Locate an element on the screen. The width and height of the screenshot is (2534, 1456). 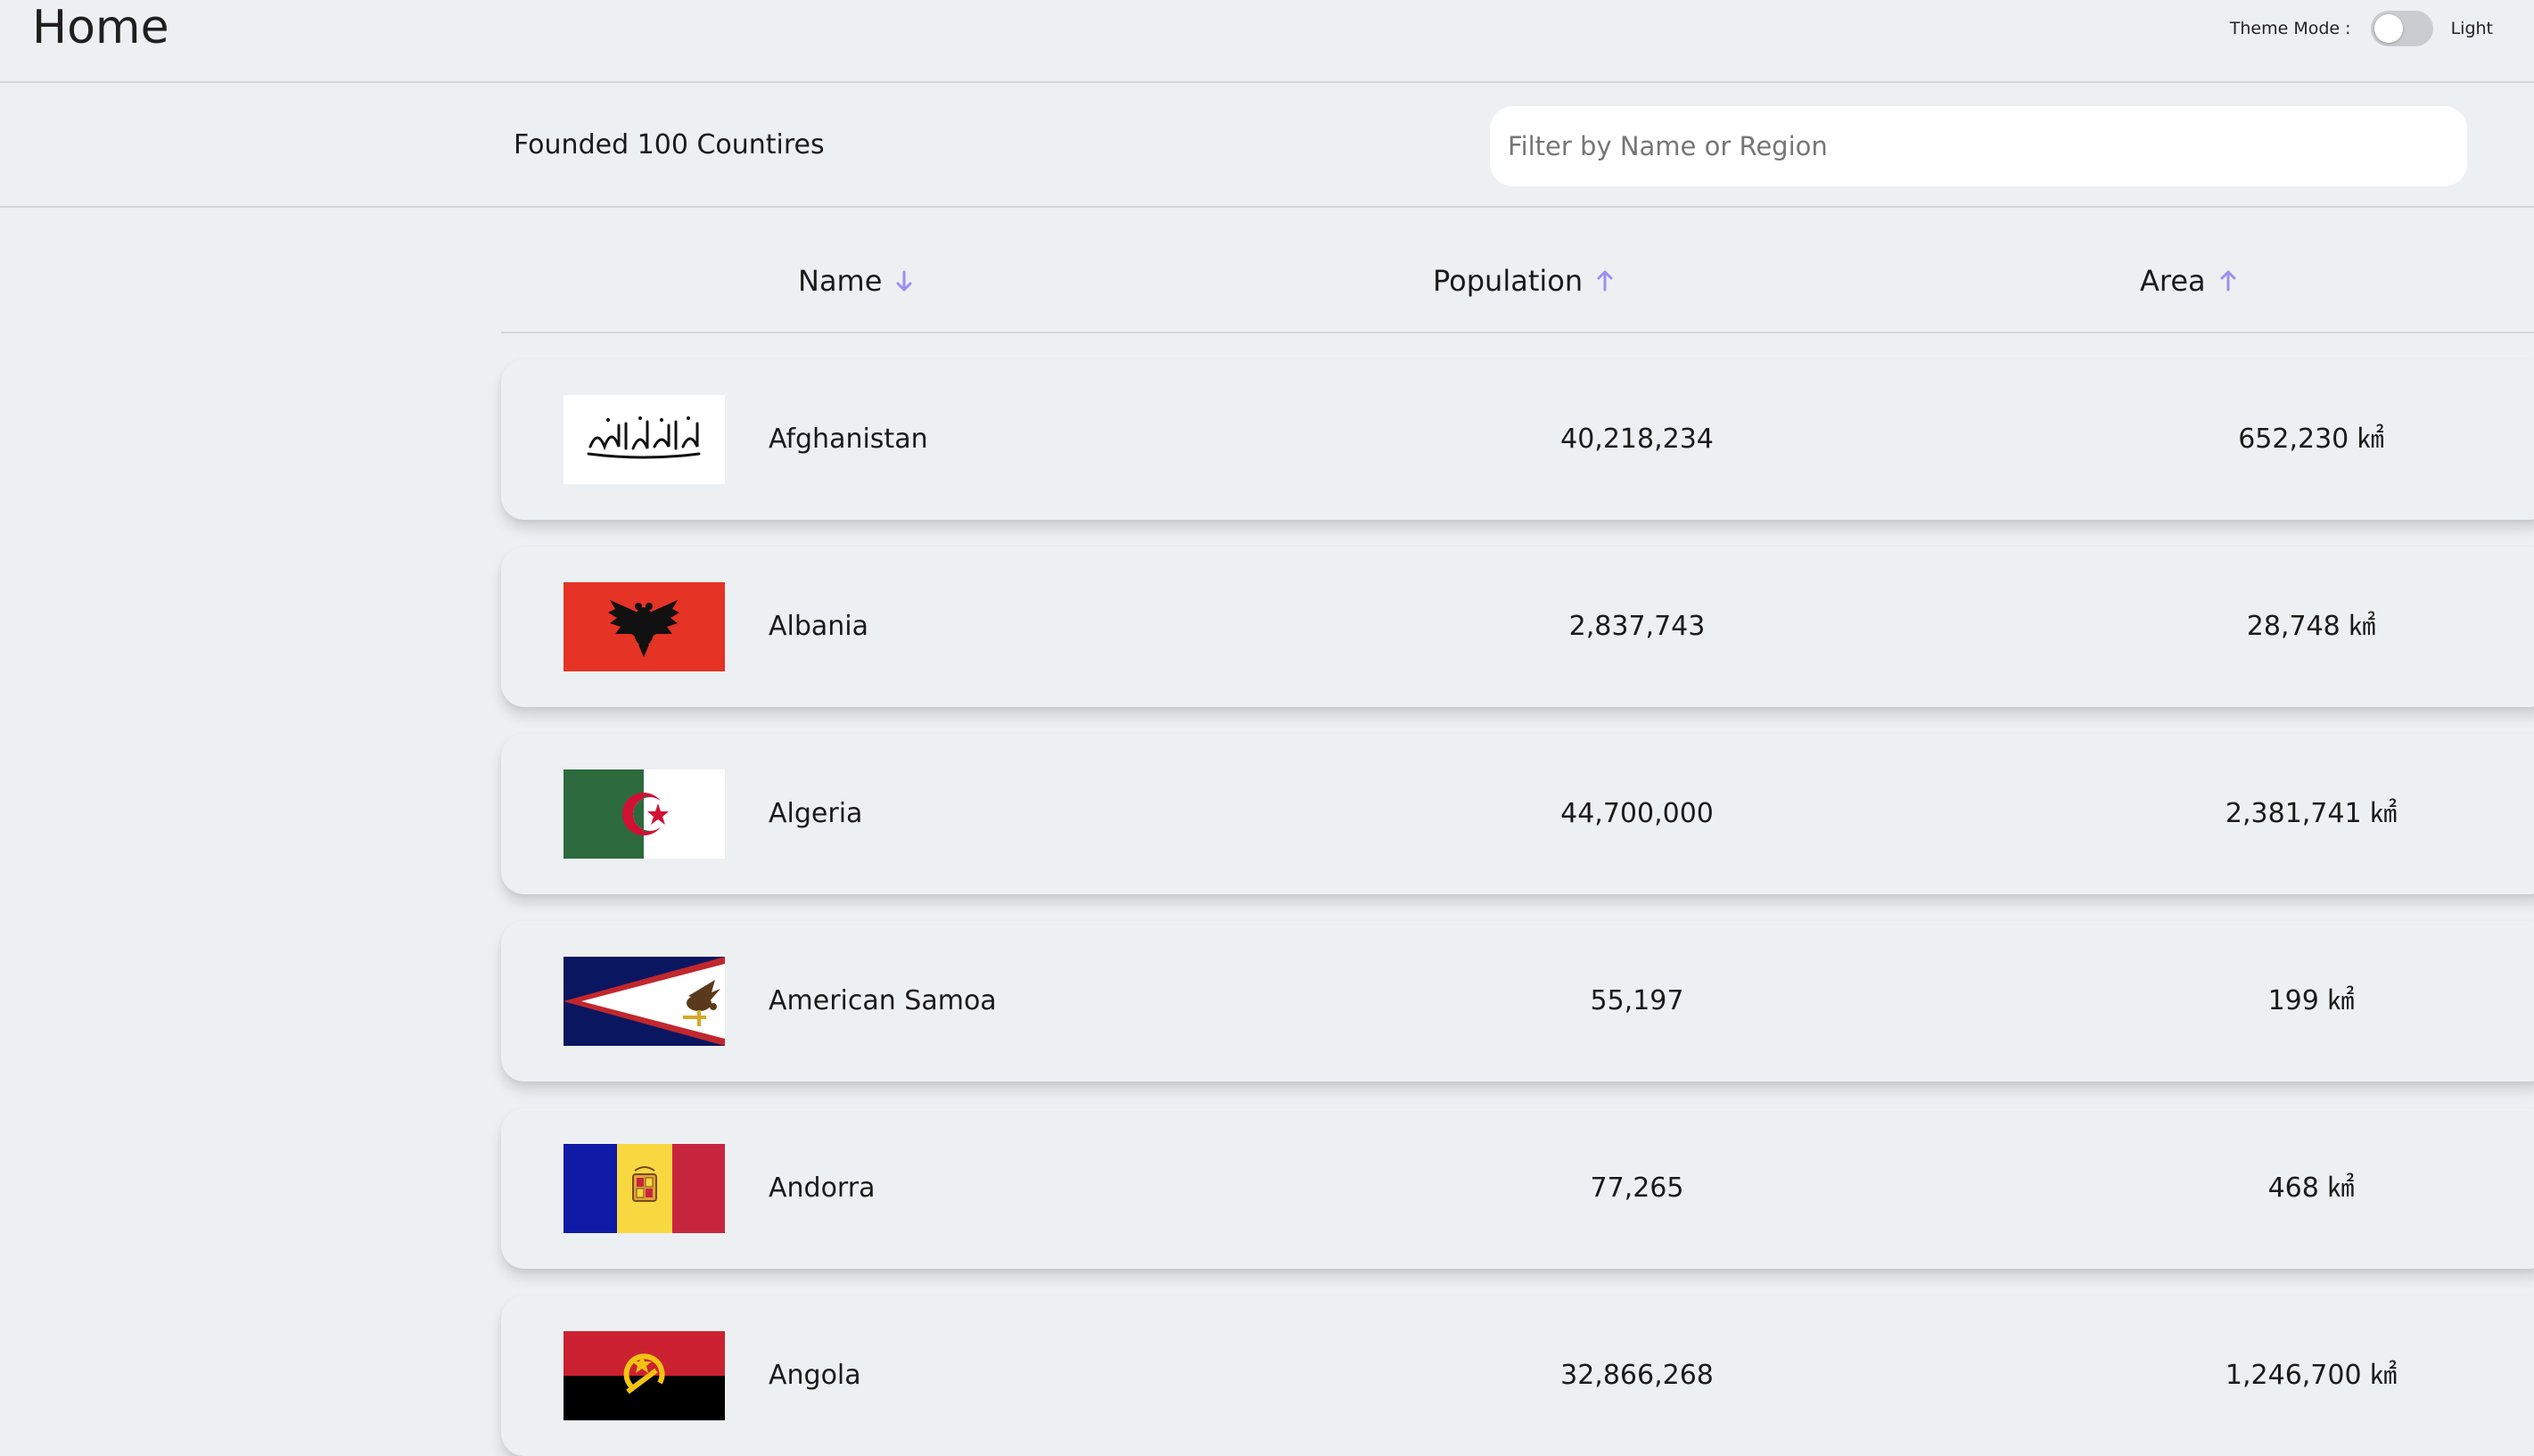
algeria-flag-icon is located at coordinates (644, 814).